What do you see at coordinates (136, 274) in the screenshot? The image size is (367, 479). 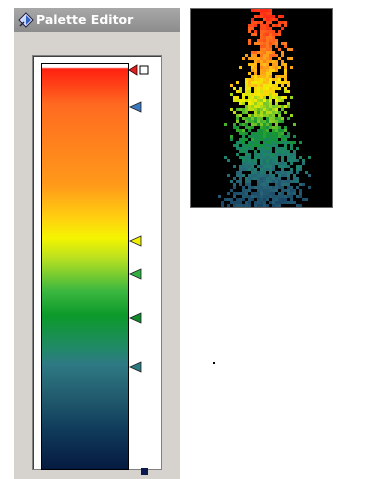 I see `marker-light-green-icon` at bounding box center [136, 274].